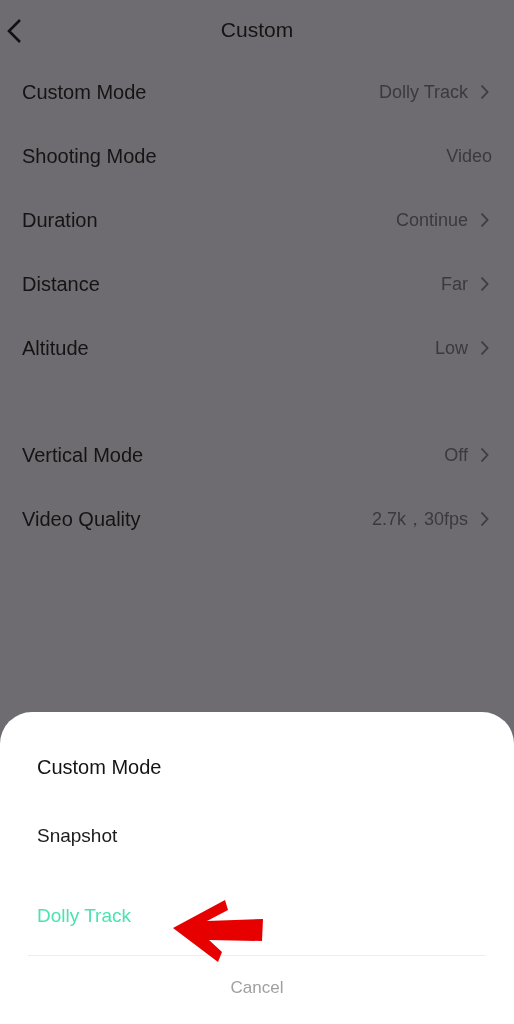  I want to click on back-icon, so click(14, 31).